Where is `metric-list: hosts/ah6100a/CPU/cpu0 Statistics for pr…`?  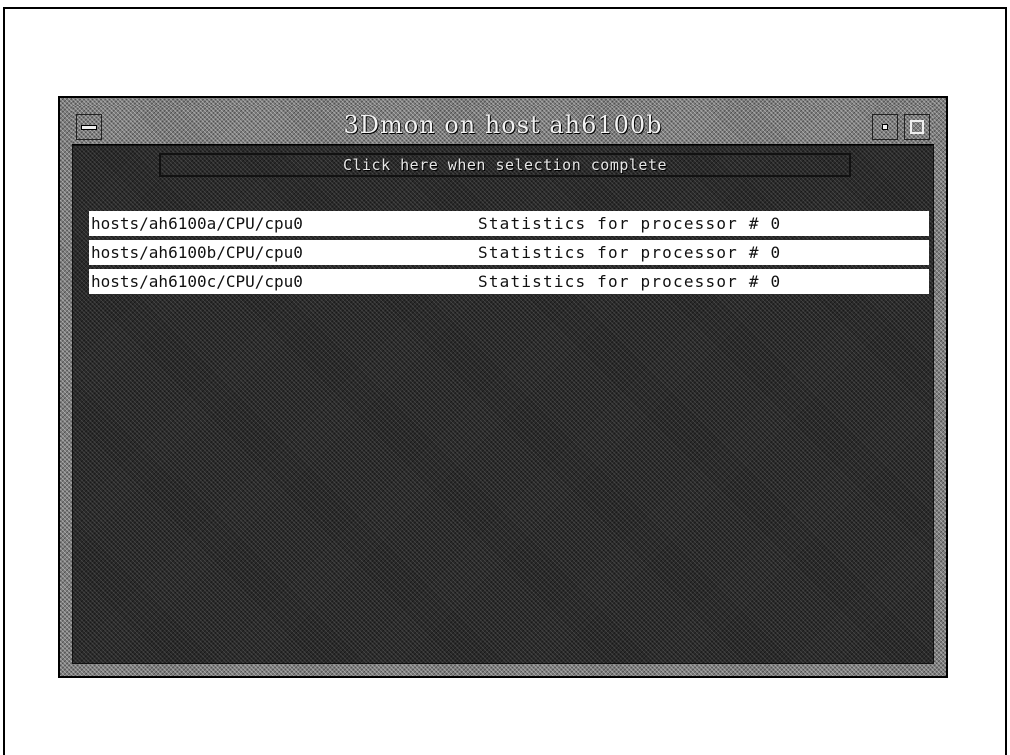
metric-list: hosts/ah6100a/CPU/cpu0 Statistics for pr… is located at coordinates (509, 254).